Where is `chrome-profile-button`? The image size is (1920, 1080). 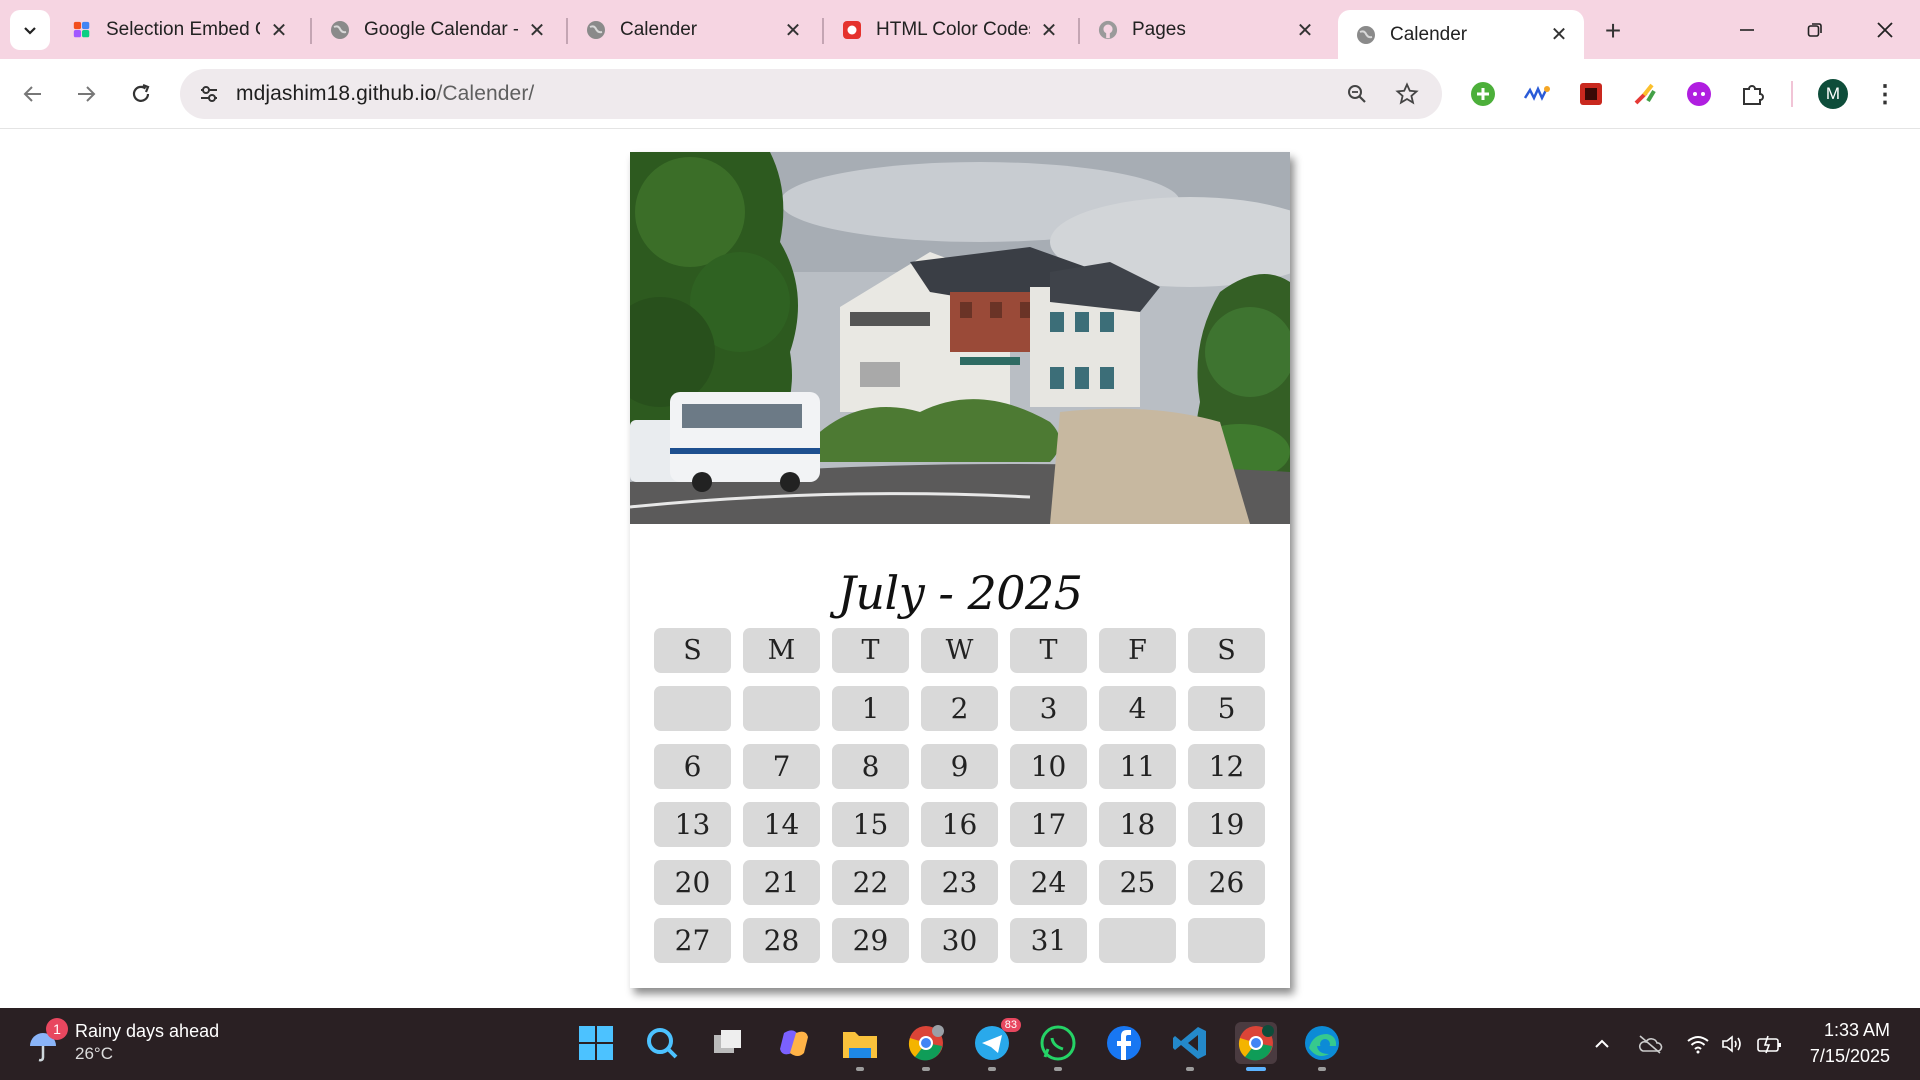
chrome-profile-button is located at coordinates (926, 1046).